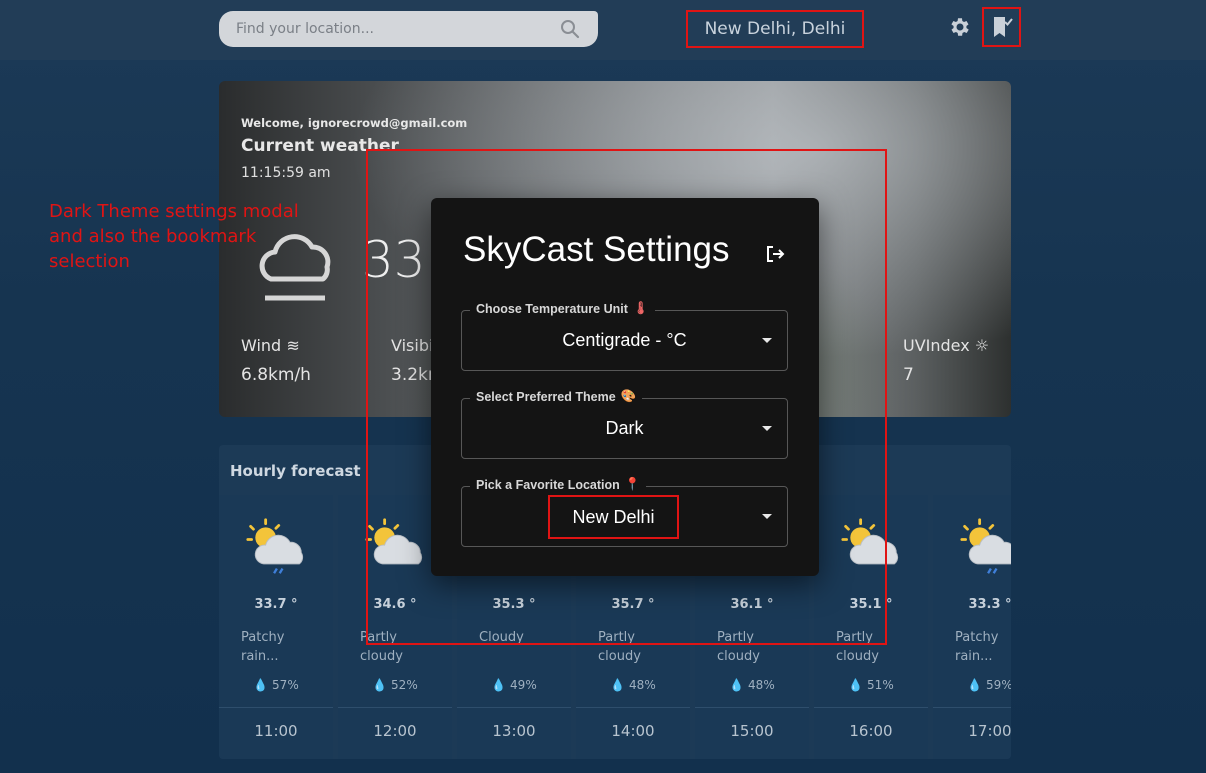  I want to click on sun-icon: ☼, so click(982, 345).